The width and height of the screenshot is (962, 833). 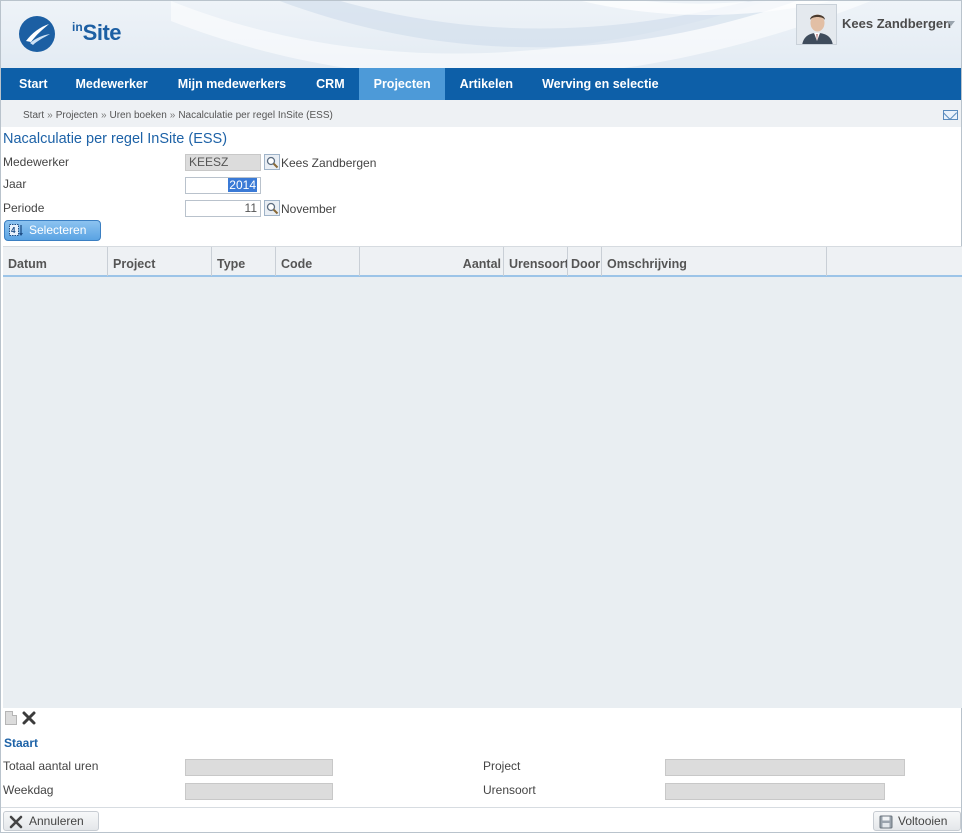 I want to click on user-avatar, so click(x=816, y=24).